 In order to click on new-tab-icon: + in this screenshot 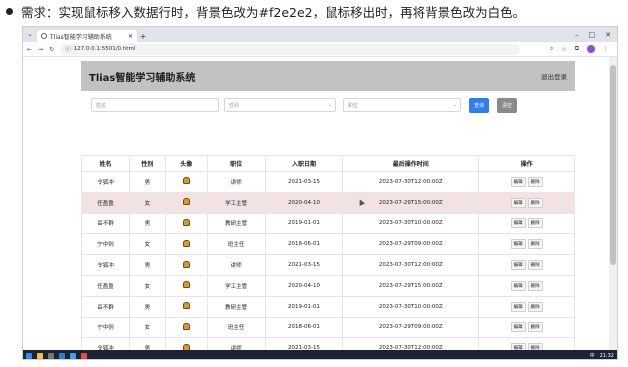, I will do `click(143, 36)`.